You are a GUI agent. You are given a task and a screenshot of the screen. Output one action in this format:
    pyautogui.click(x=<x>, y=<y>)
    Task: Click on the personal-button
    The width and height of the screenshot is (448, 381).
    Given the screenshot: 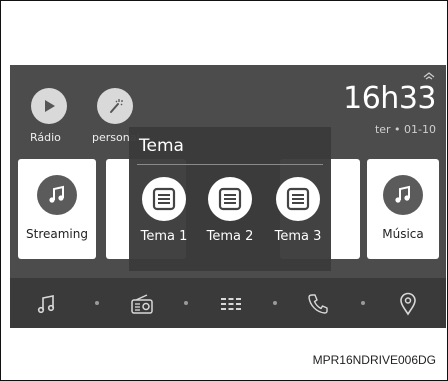 What is the action you would take?
    pyautogui.click(x=115, y=106)
    